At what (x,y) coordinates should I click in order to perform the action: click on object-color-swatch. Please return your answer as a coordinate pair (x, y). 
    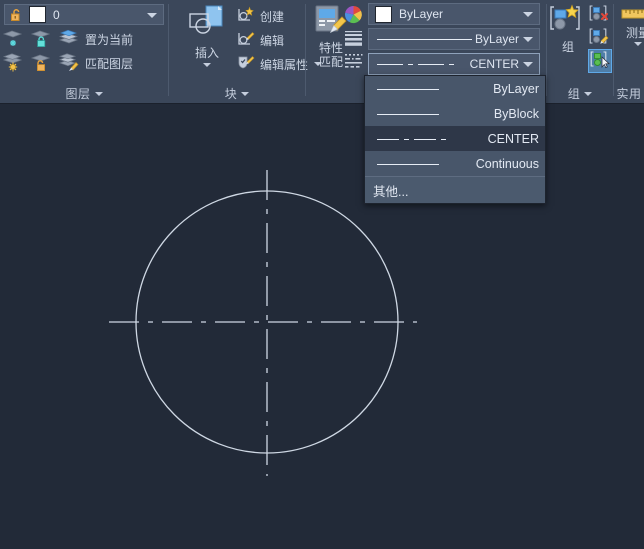
    Looking at the image, I should click on (383, 14).